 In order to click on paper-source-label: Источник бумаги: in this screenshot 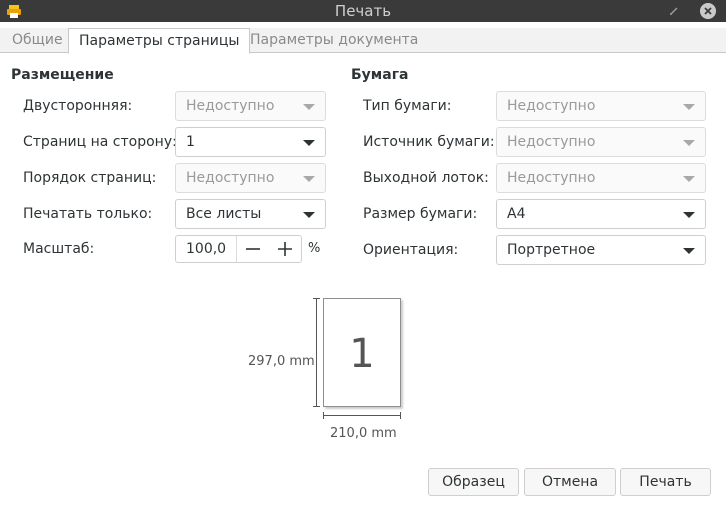, I will do `click(429, 142)`.